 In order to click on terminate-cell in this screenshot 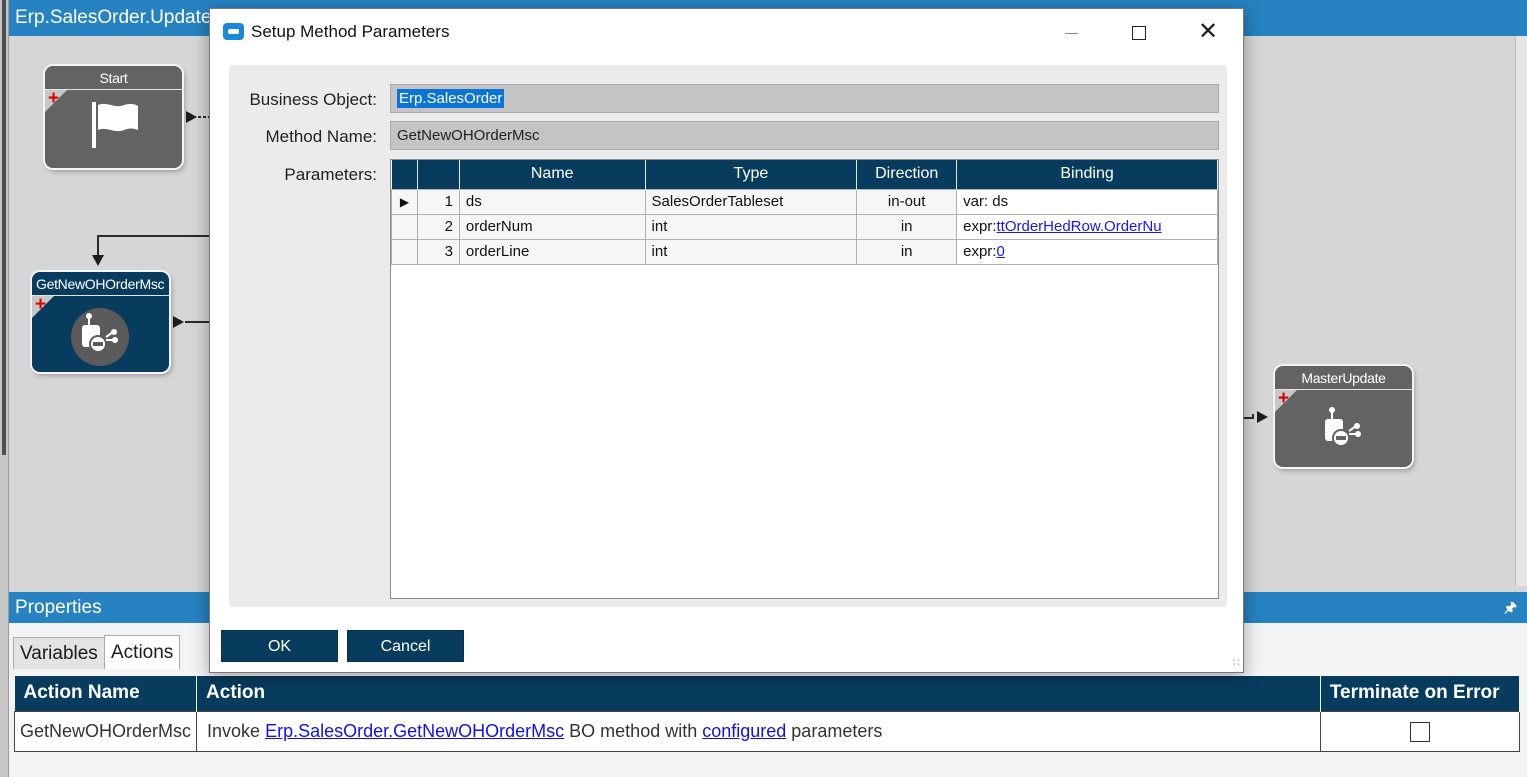, I will do `click(1420, 731)`.